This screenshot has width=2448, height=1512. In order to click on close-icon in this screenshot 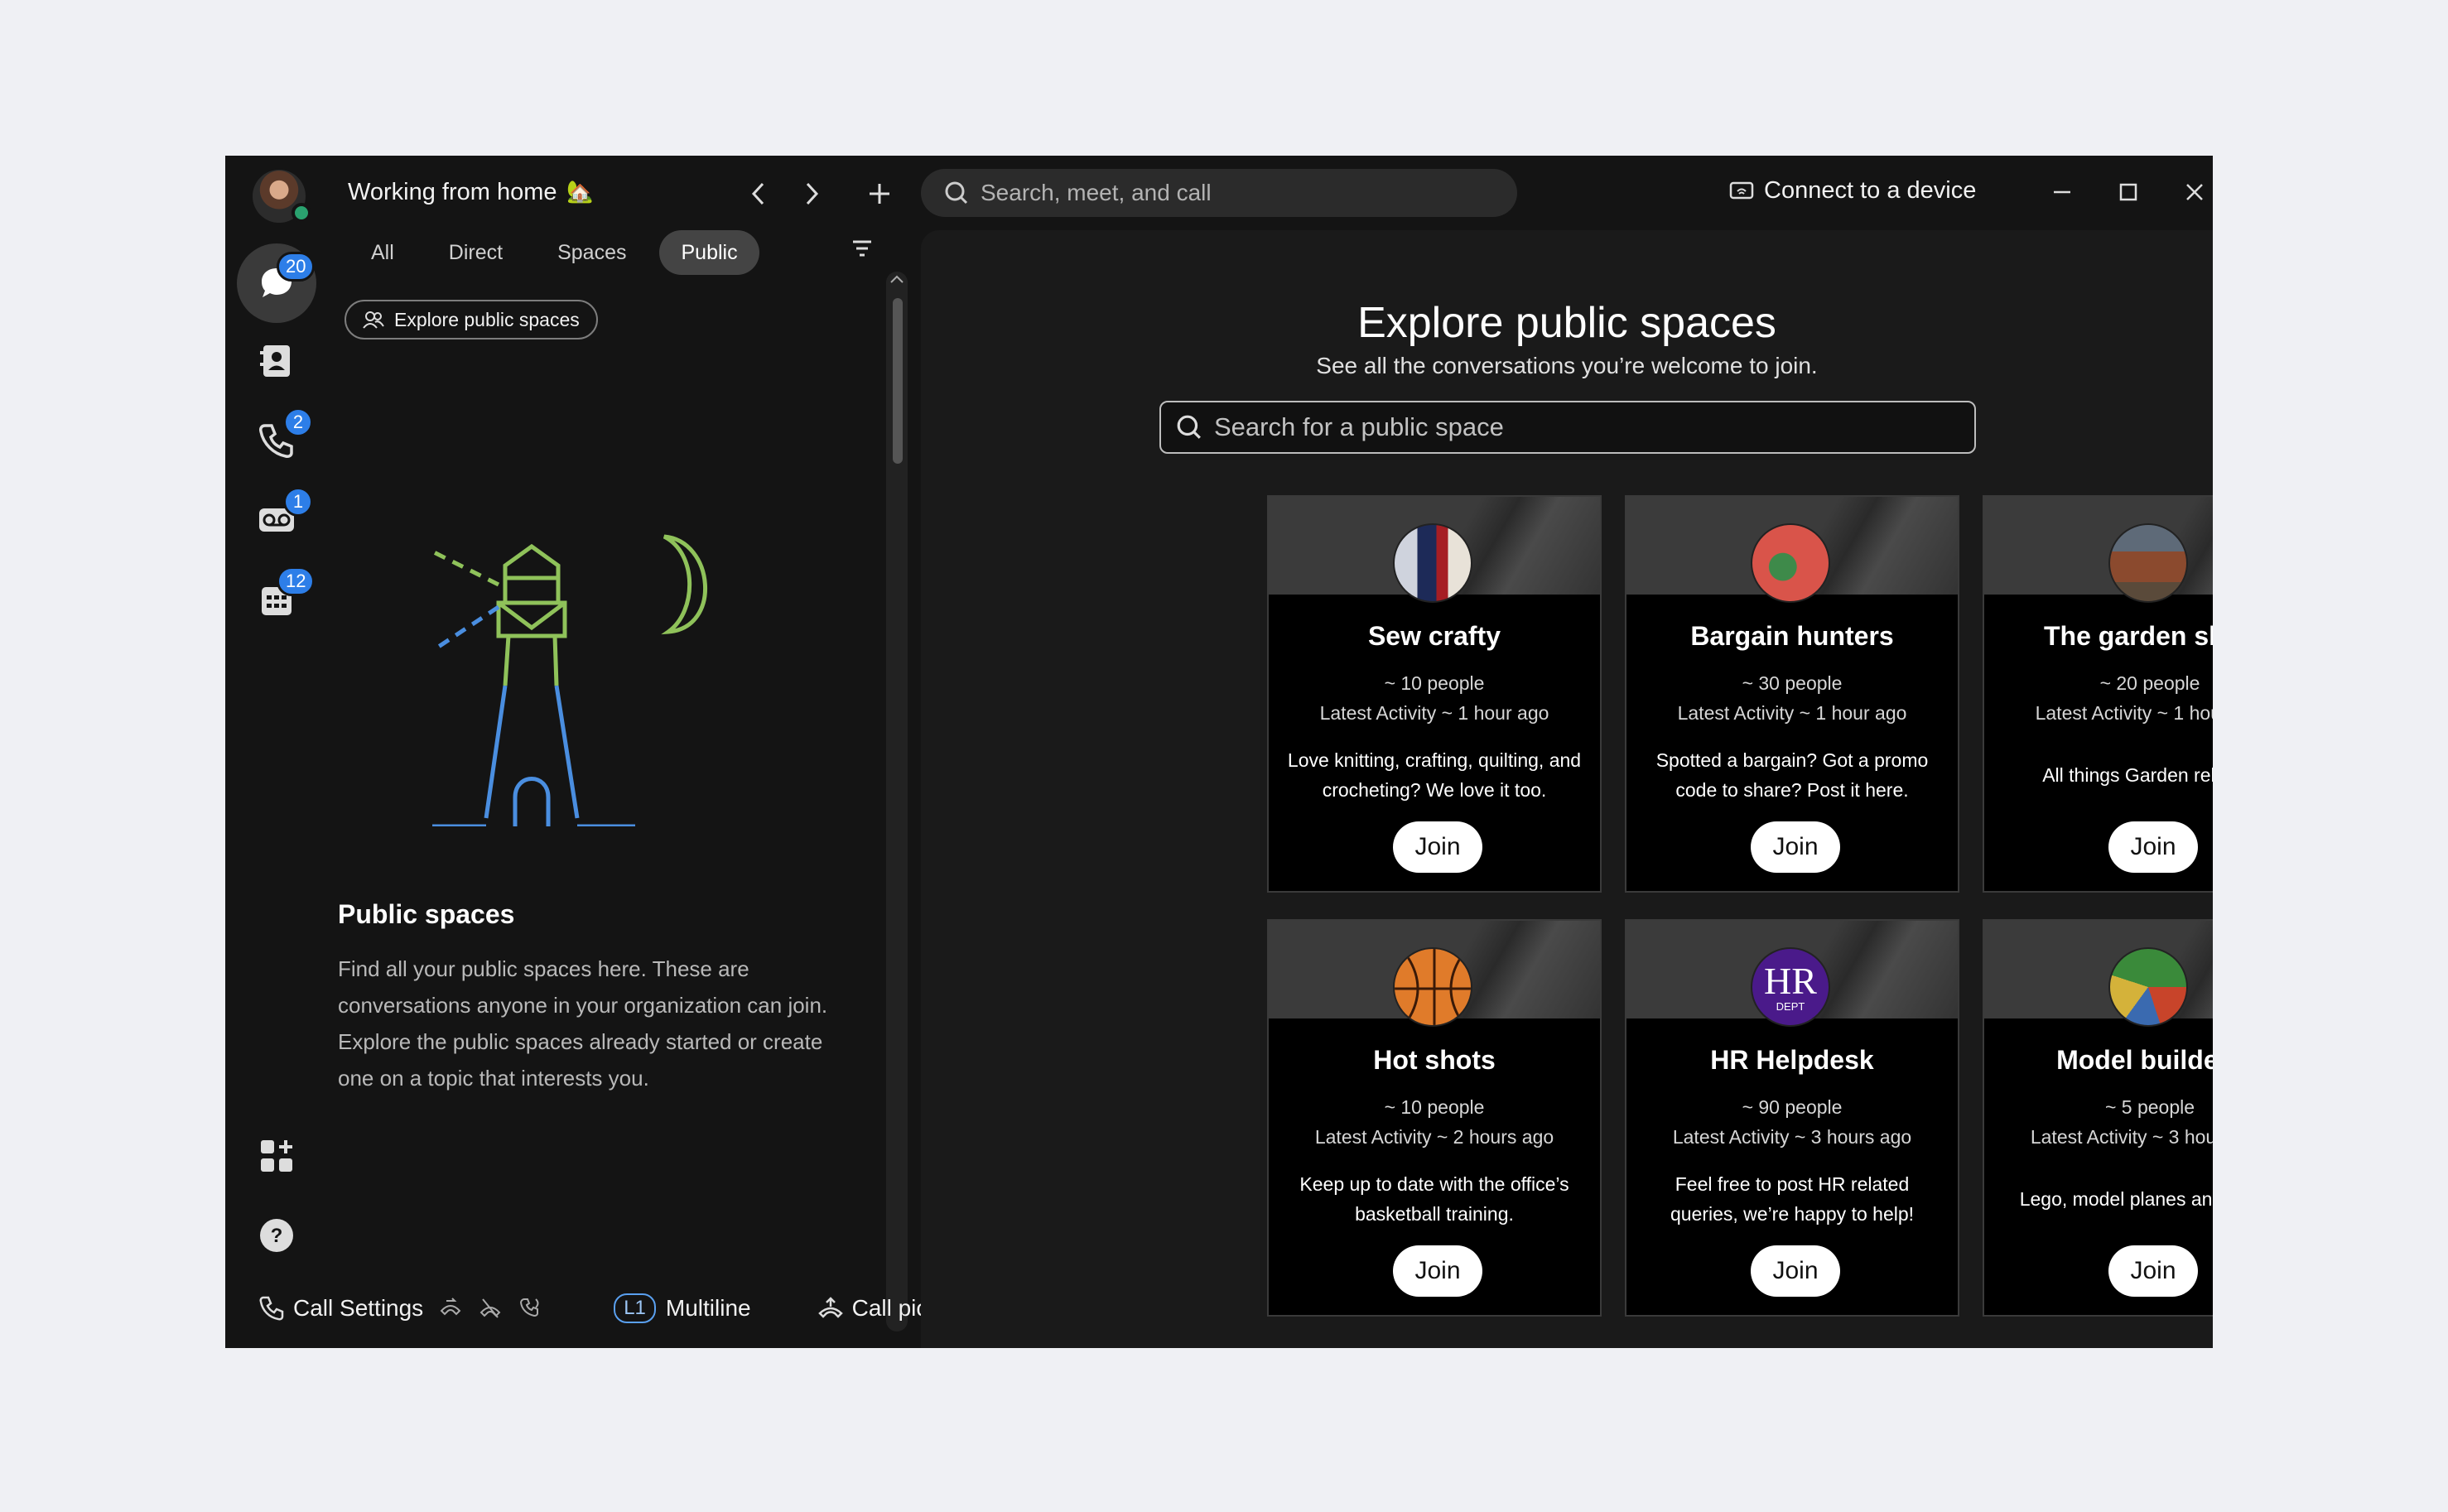, I will do `click(2194, 192)`.